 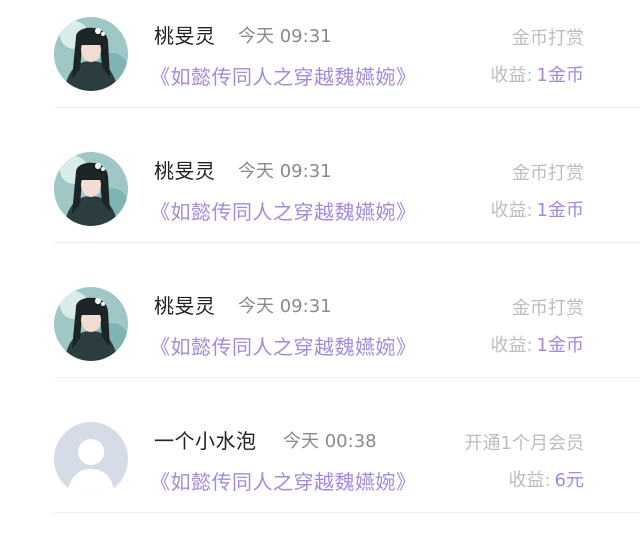 What do you see at coordinates (205, 441) in the screenshot?
I see `username: 一个小水泡` at bounding box center [205, 441].